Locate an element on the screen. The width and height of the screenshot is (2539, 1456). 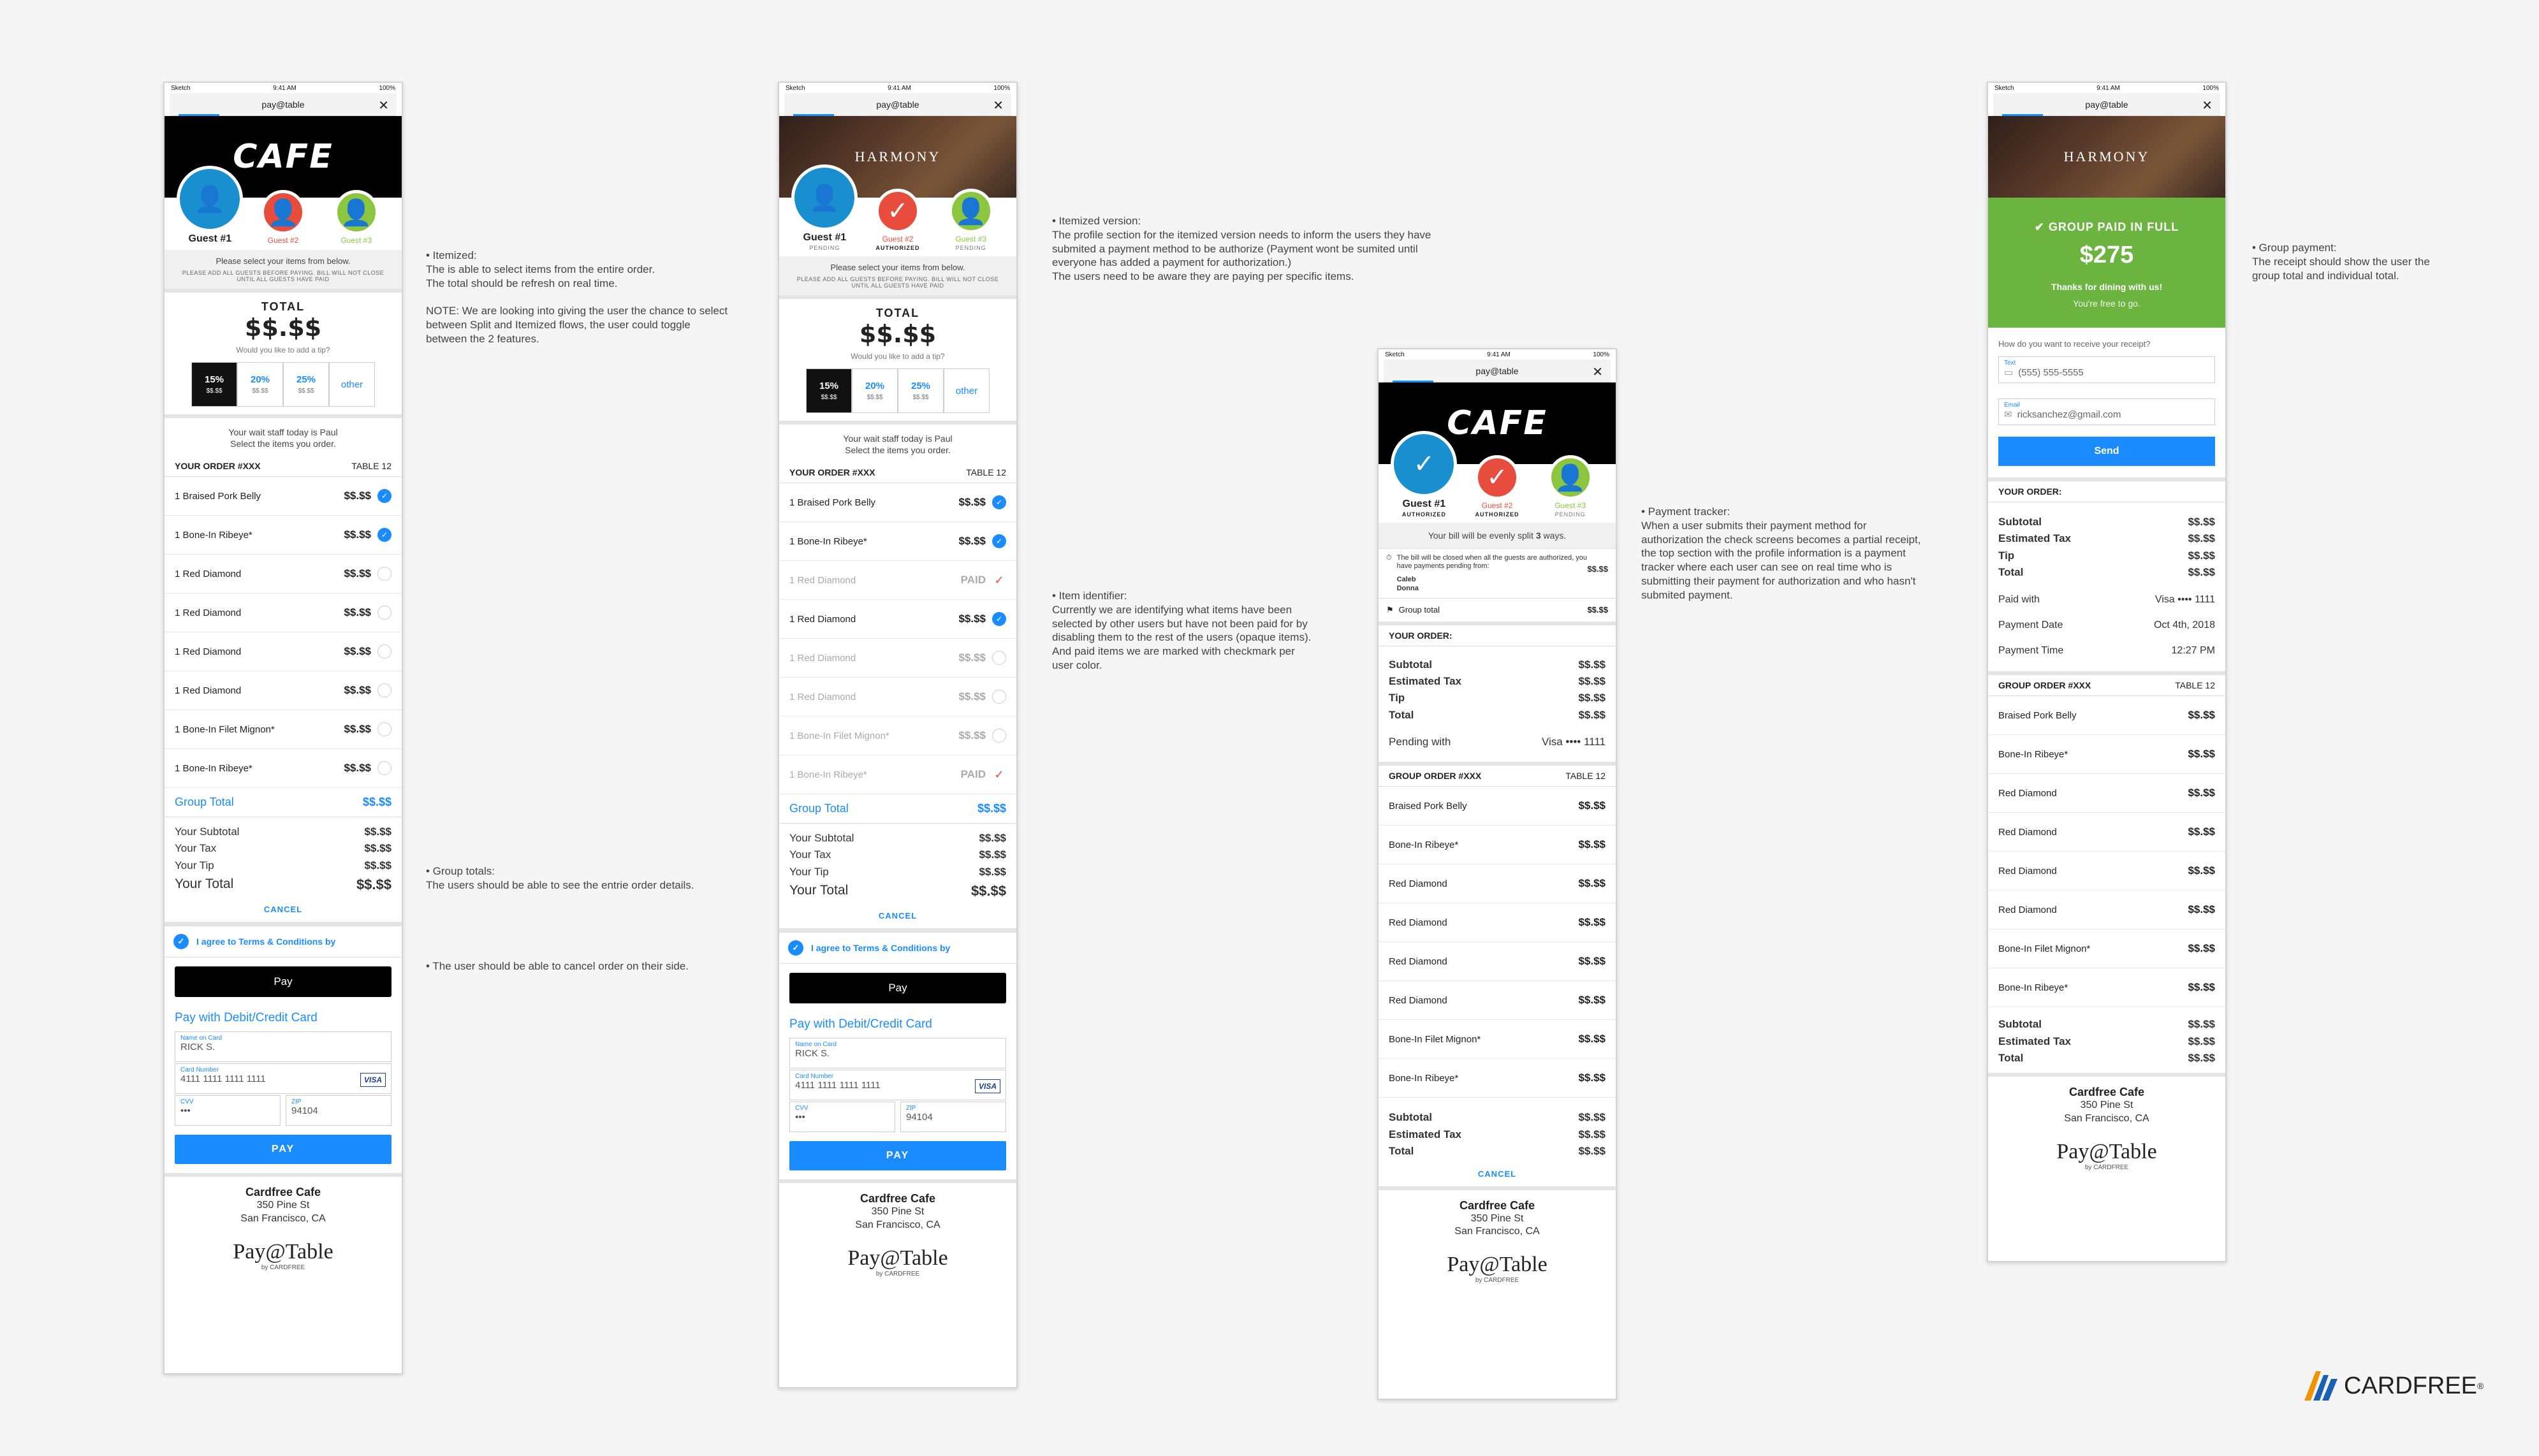
tax-label: Your Tax is located at coordinates (196, 848).